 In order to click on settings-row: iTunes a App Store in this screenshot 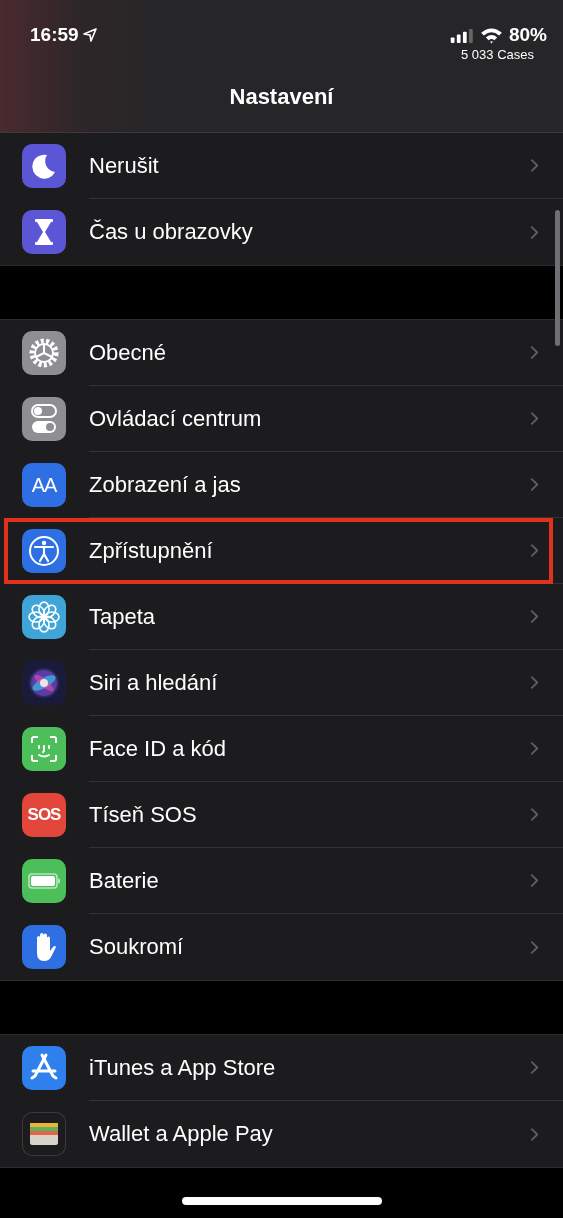, I will do `click(281, 1068)`.